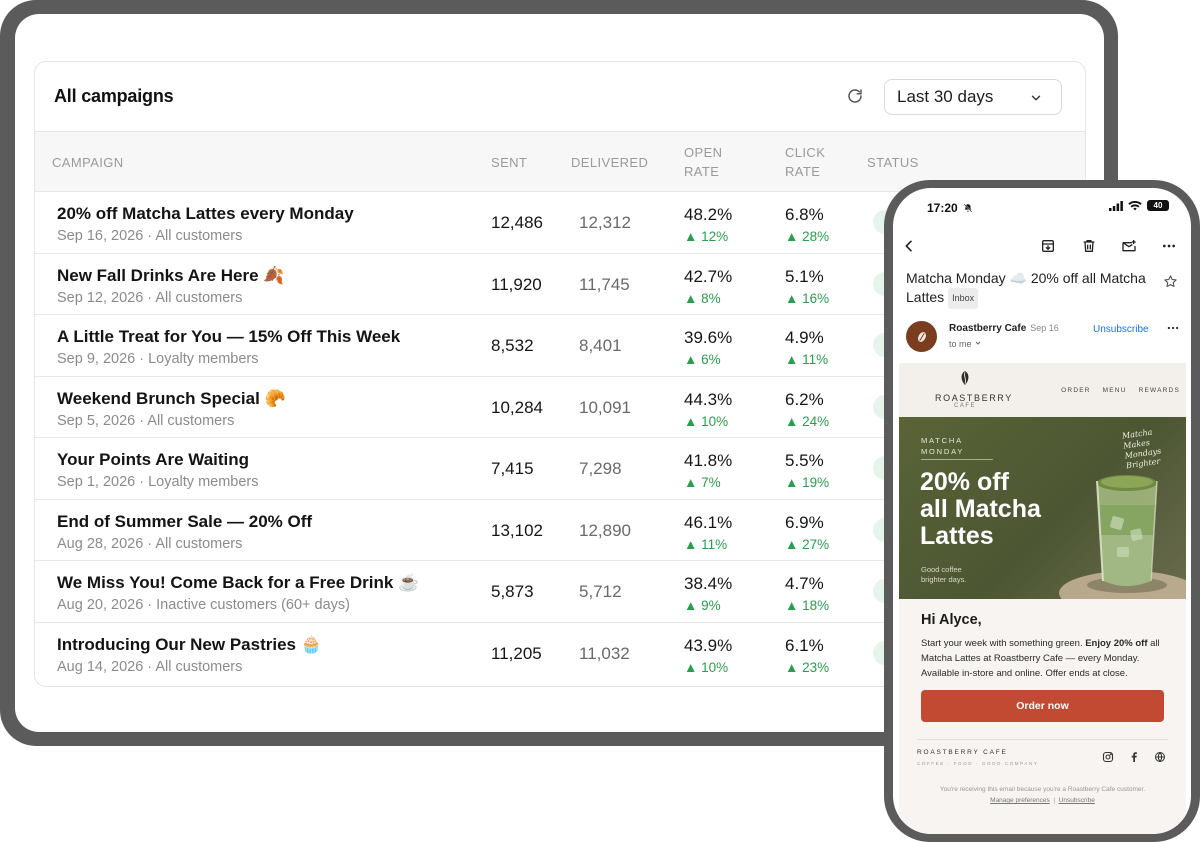 This screenshot has width=1200, height=842. What do you see at coordinates (943, 575) in the screenshot?
I see `hero-subtext: Good coffee brighter days.` at bounding box center [943, 575].